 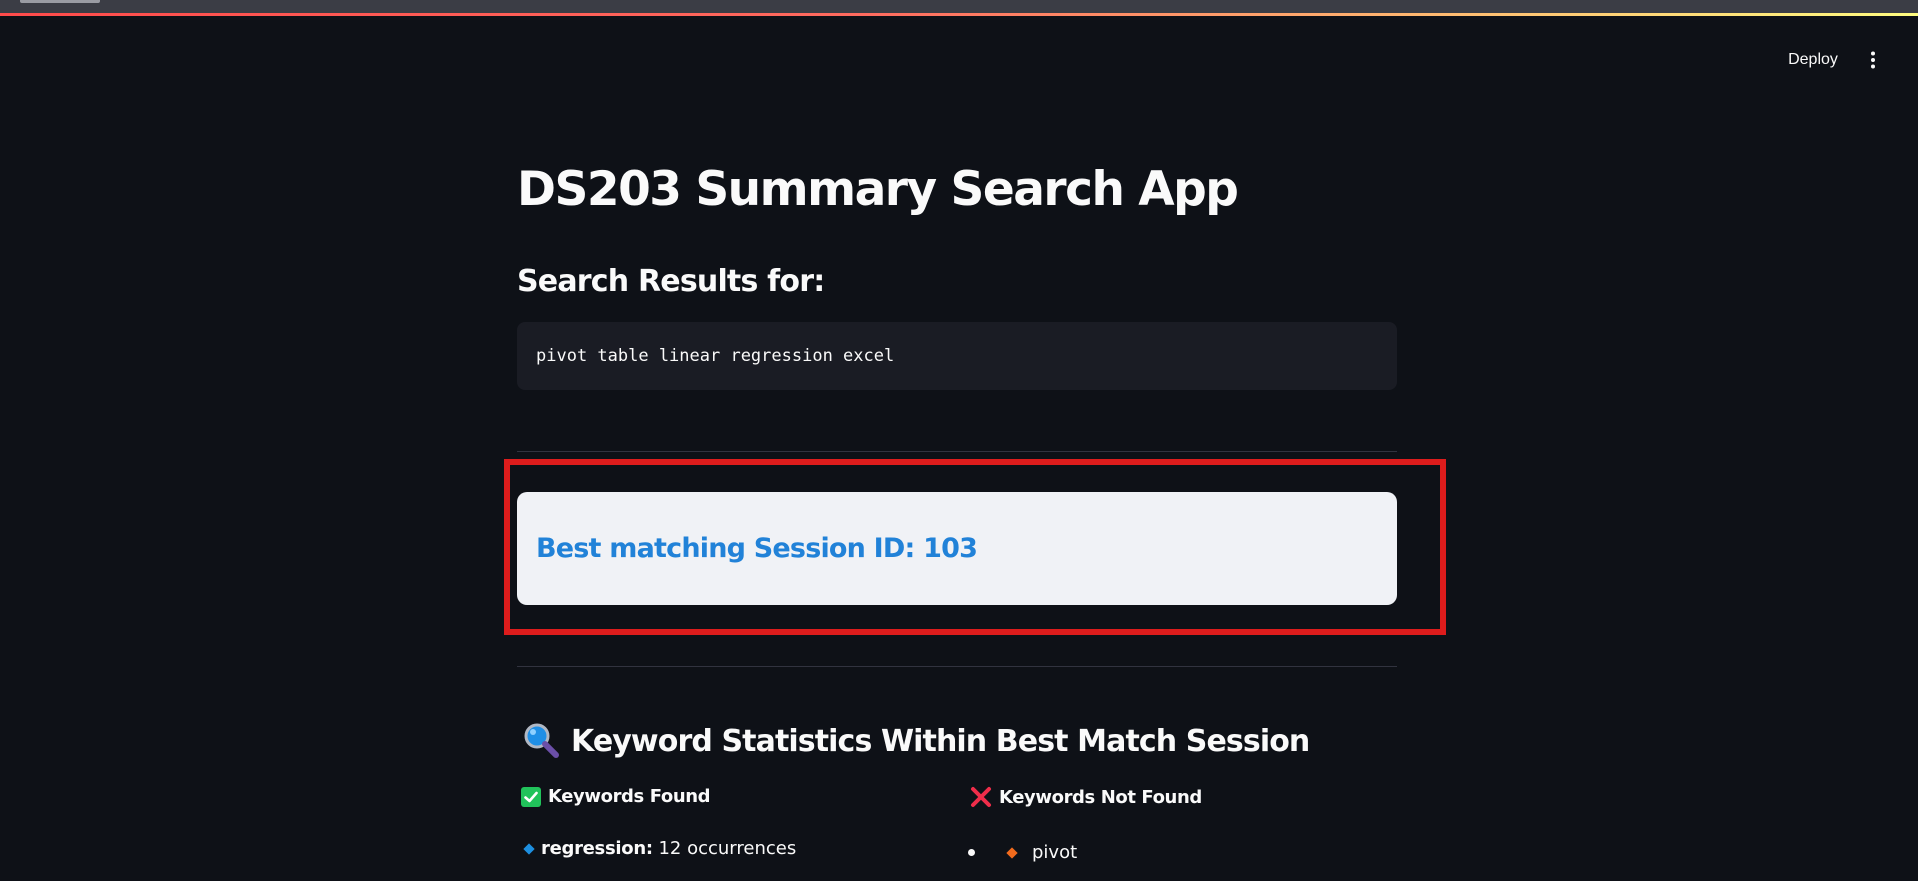 I want to click on list-bullet, so click(x=971, y=852).